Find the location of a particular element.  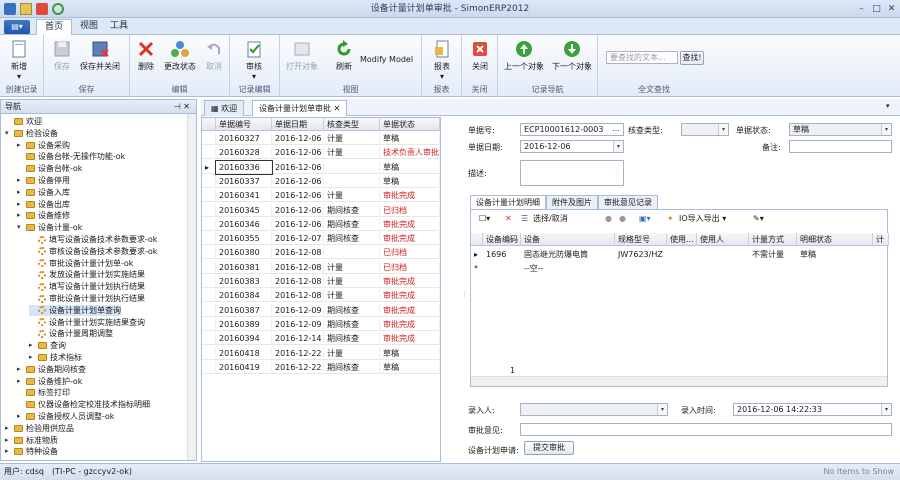

nav-item: ▸ 标准物质 is located at coordinates (31, 440).